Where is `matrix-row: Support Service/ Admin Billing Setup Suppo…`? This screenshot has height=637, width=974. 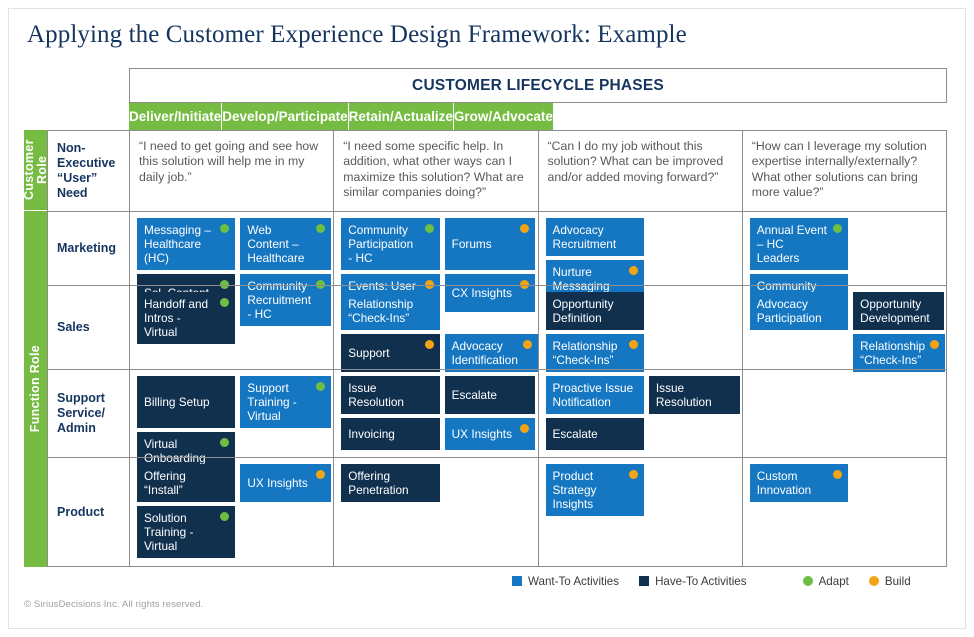
matrix-row: Support Service/ Admin Billing Setup Suppo… is located at coordinates (497, 419).